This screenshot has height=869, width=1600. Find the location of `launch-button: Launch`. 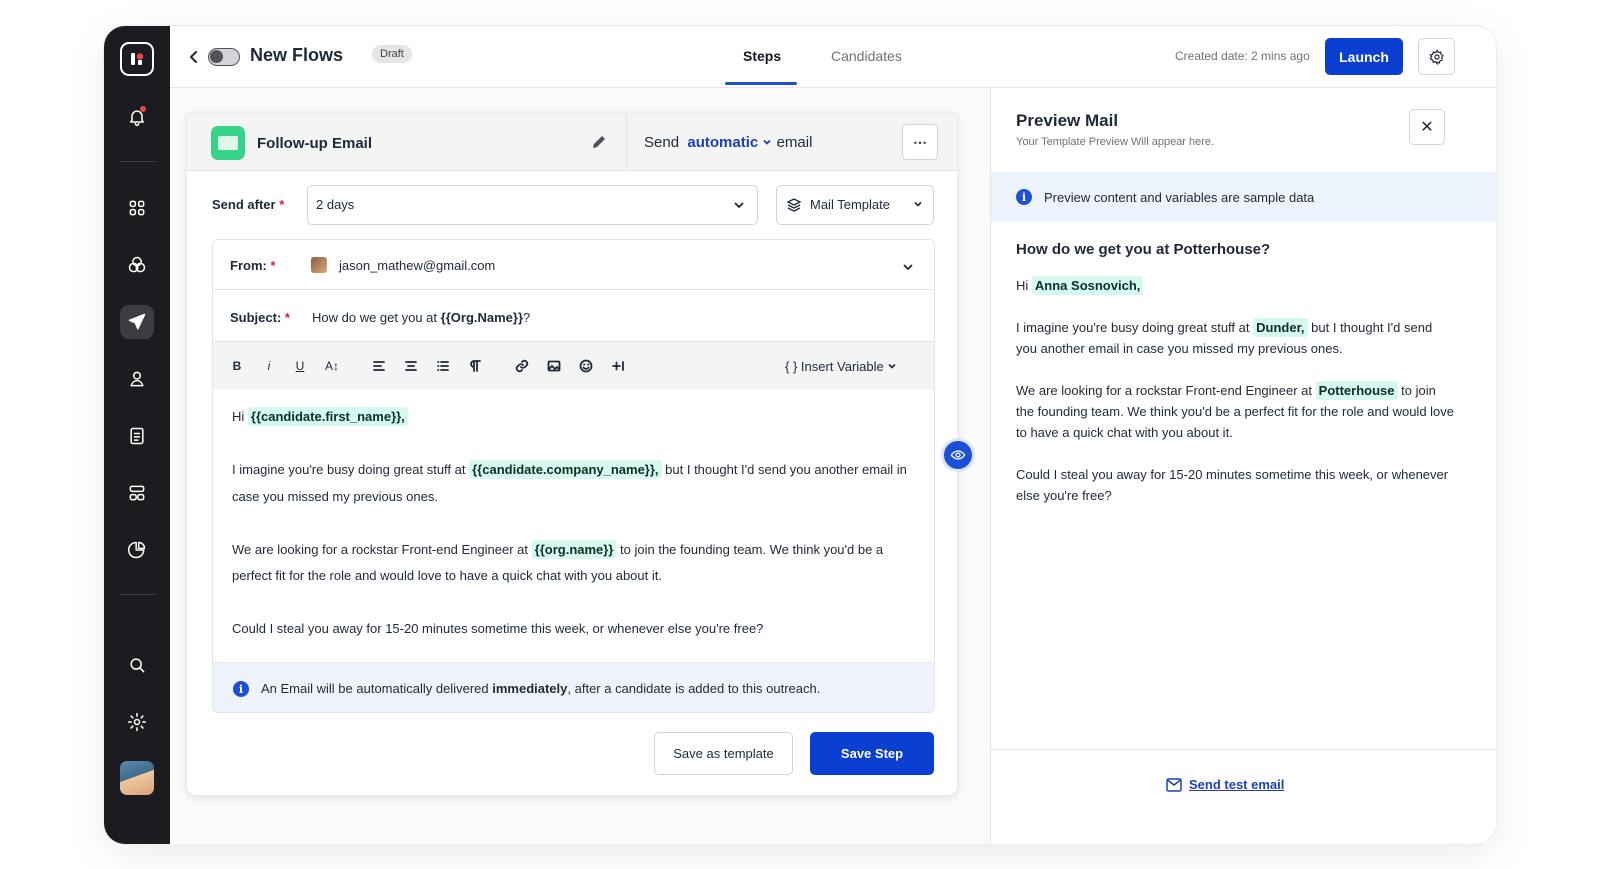

launch-button: Launch is located at coordinates (1364, 56).